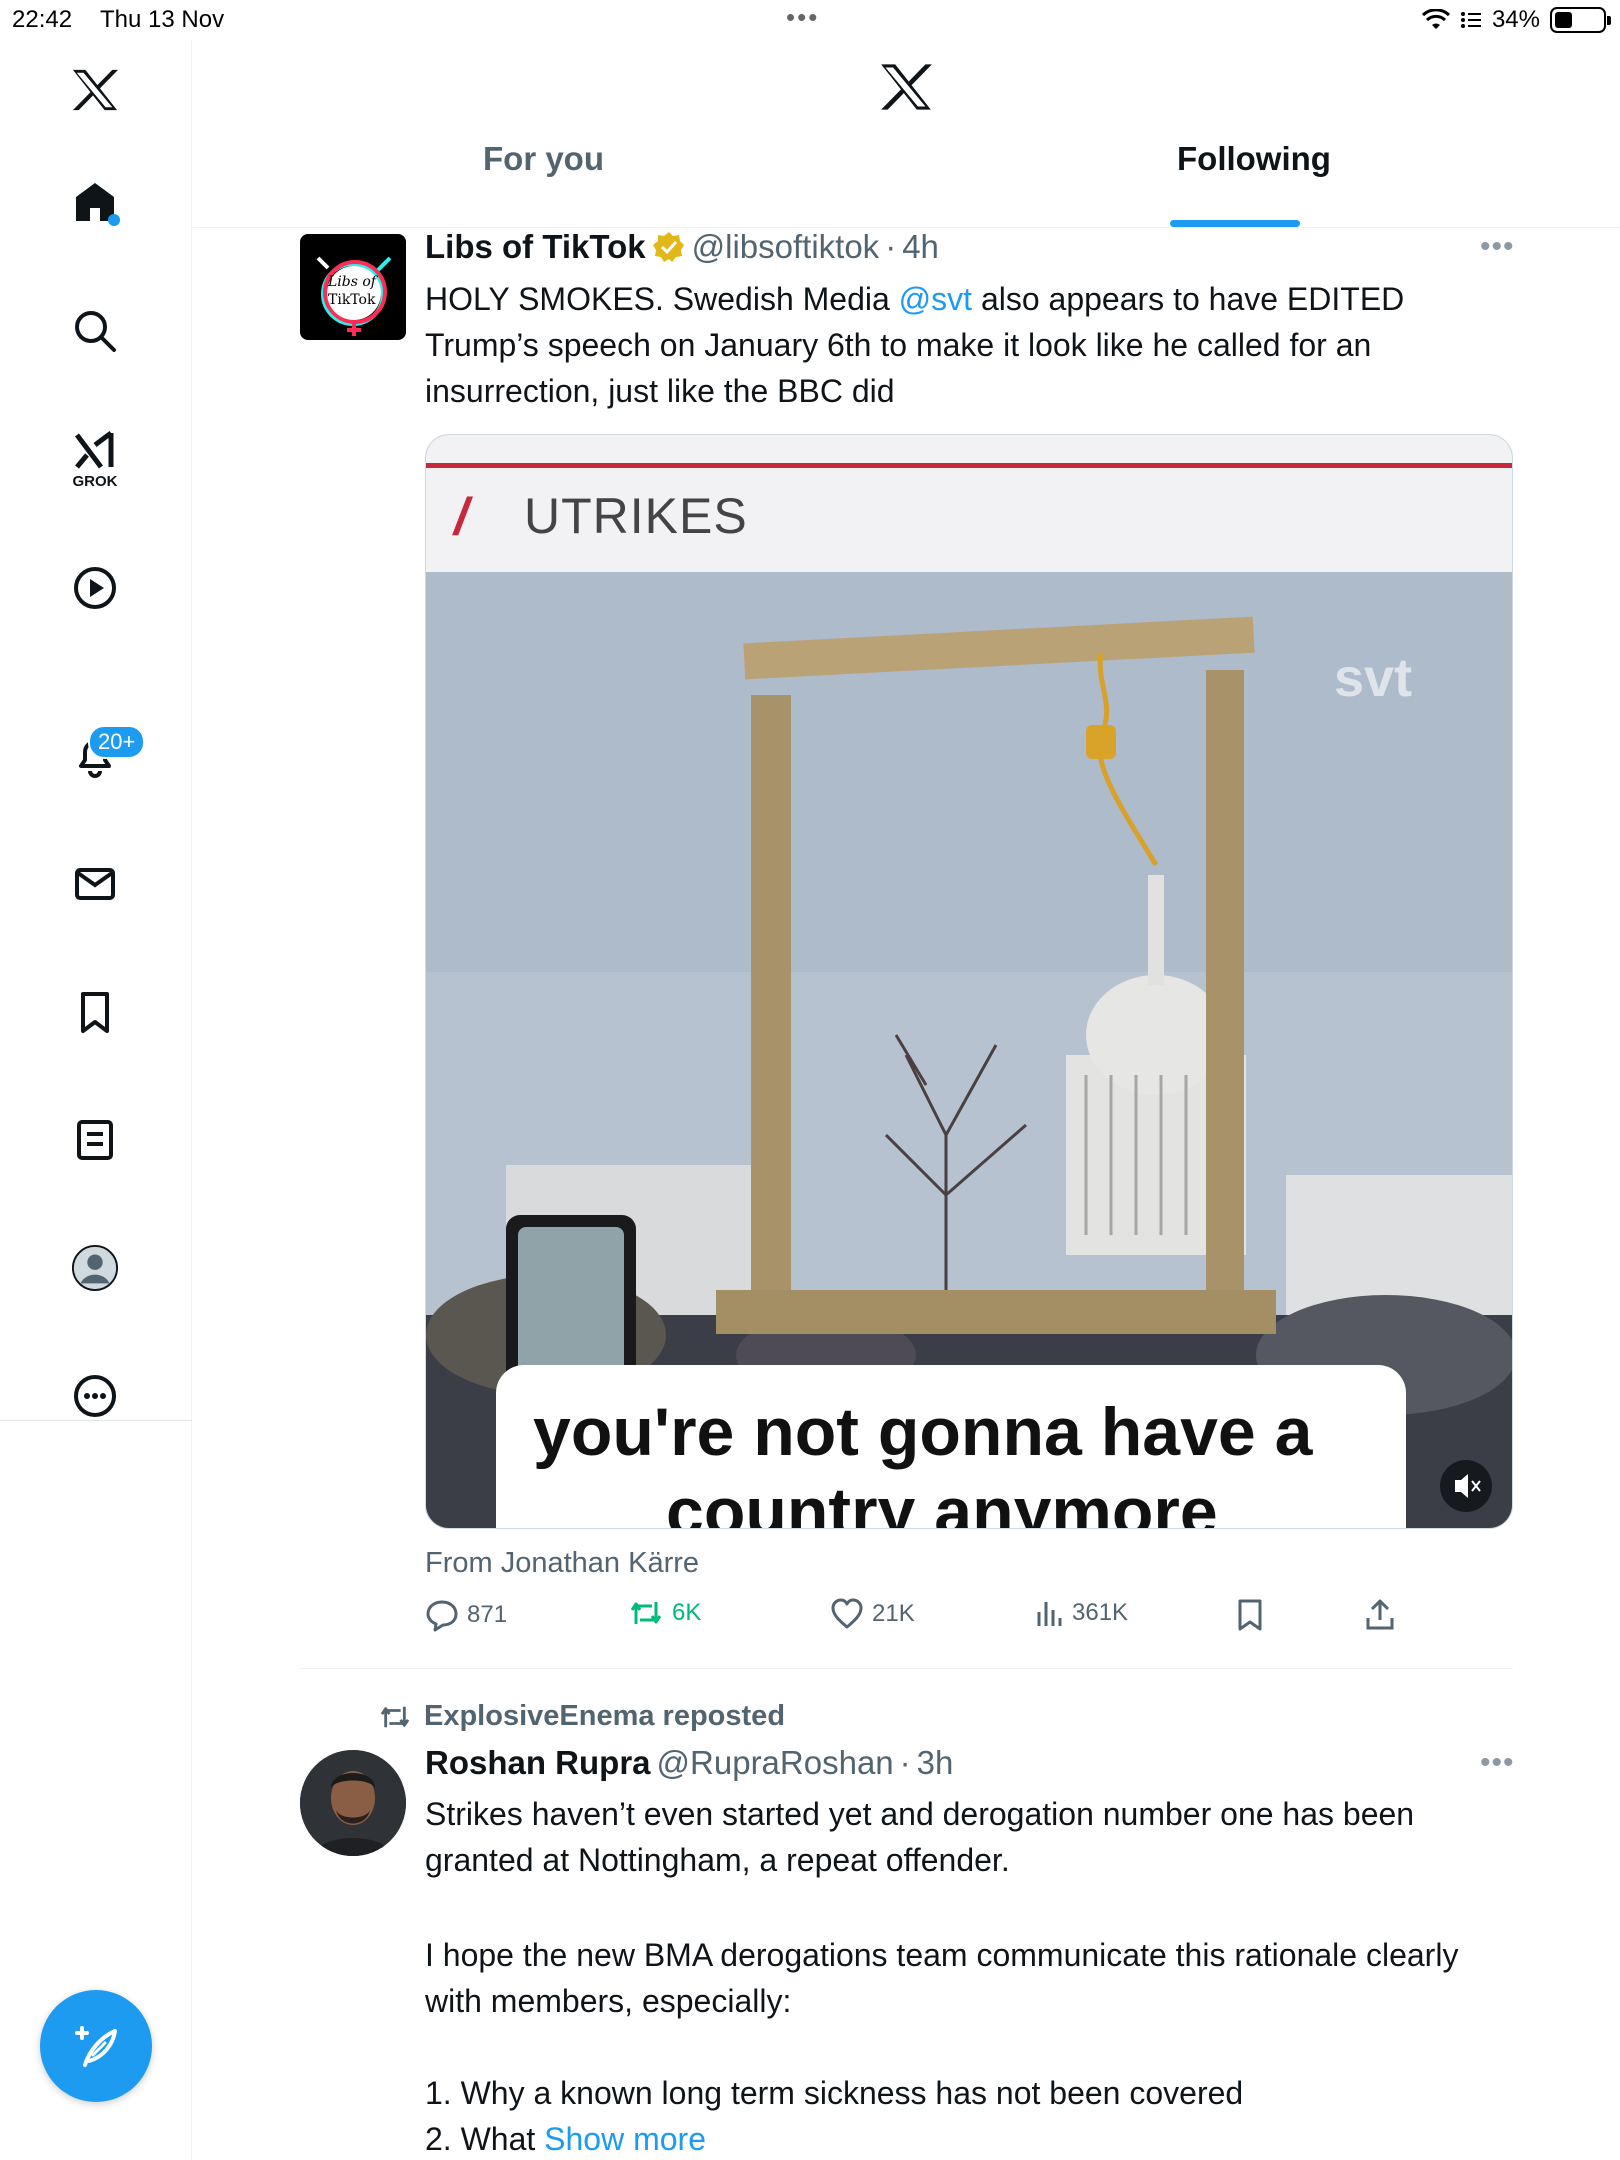 This screenshot has height=2160, width=1620. I want to click on bookmark-button, so click(1250, 1615).